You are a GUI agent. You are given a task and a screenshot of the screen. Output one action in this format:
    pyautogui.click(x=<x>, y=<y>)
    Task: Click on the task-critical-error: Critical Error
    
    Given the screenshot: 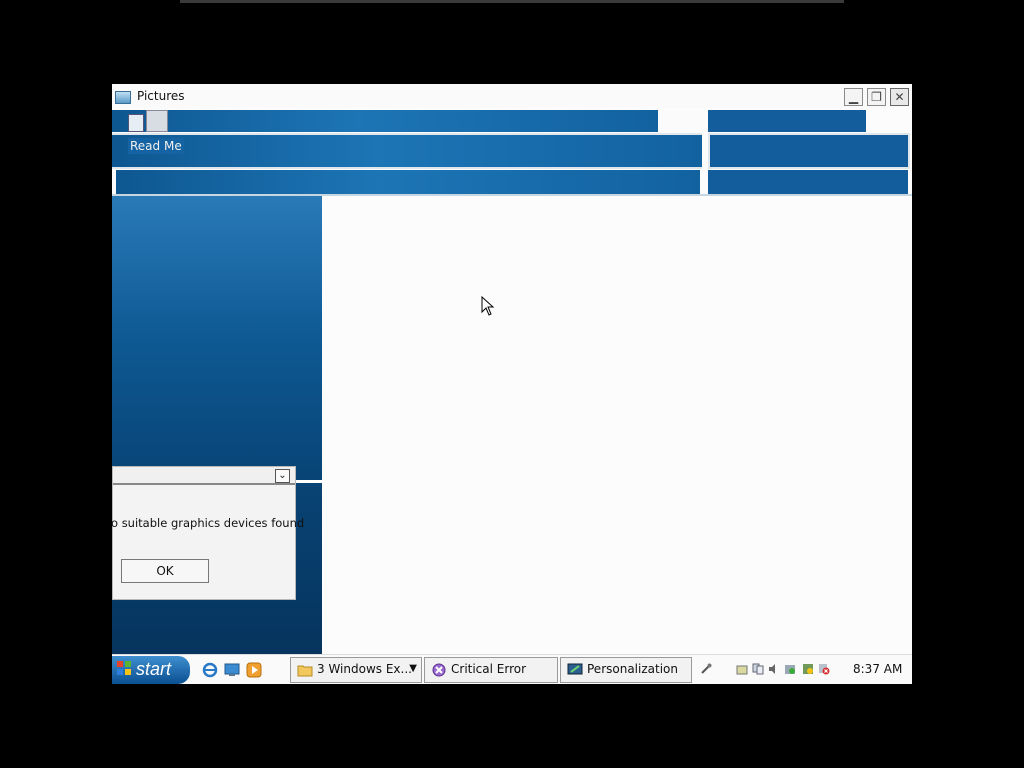 What is the action you would take?
    pyautogui.click(x=491, y=670)
    